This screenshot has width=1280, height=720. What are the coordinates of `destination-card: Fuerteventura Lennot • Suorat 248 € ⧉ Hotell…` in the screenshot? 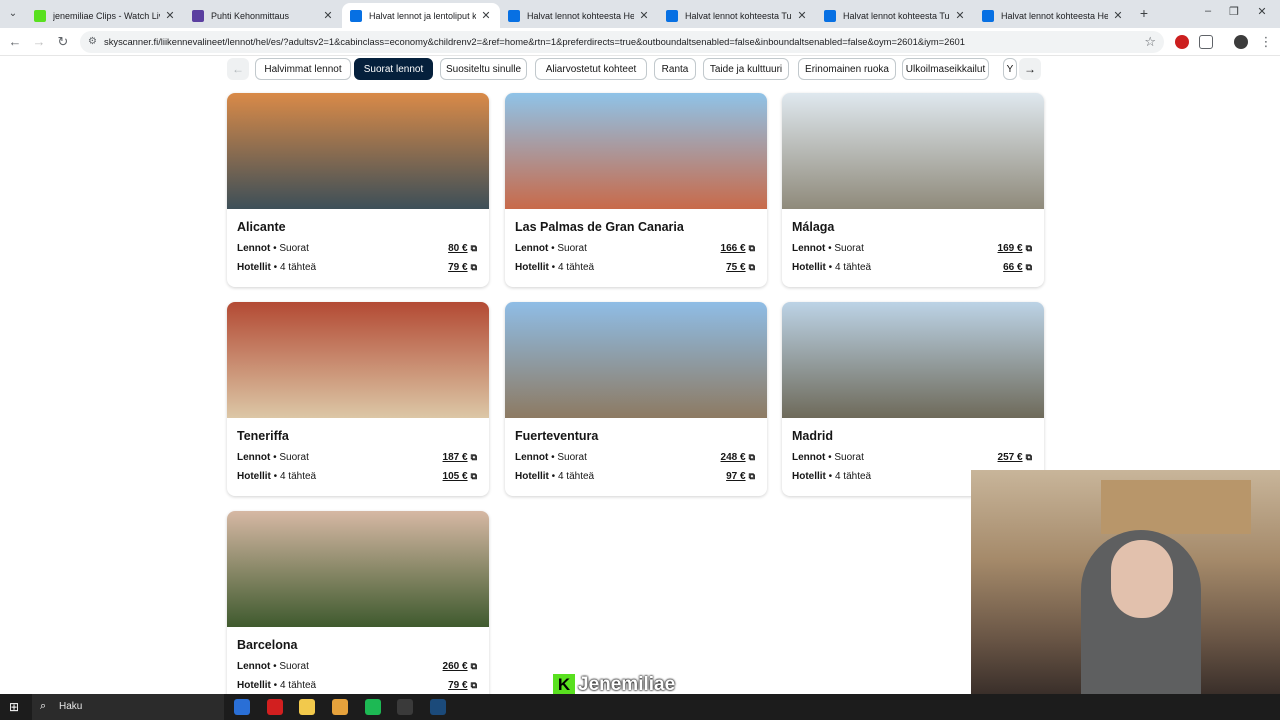 It's located at (636, 399).